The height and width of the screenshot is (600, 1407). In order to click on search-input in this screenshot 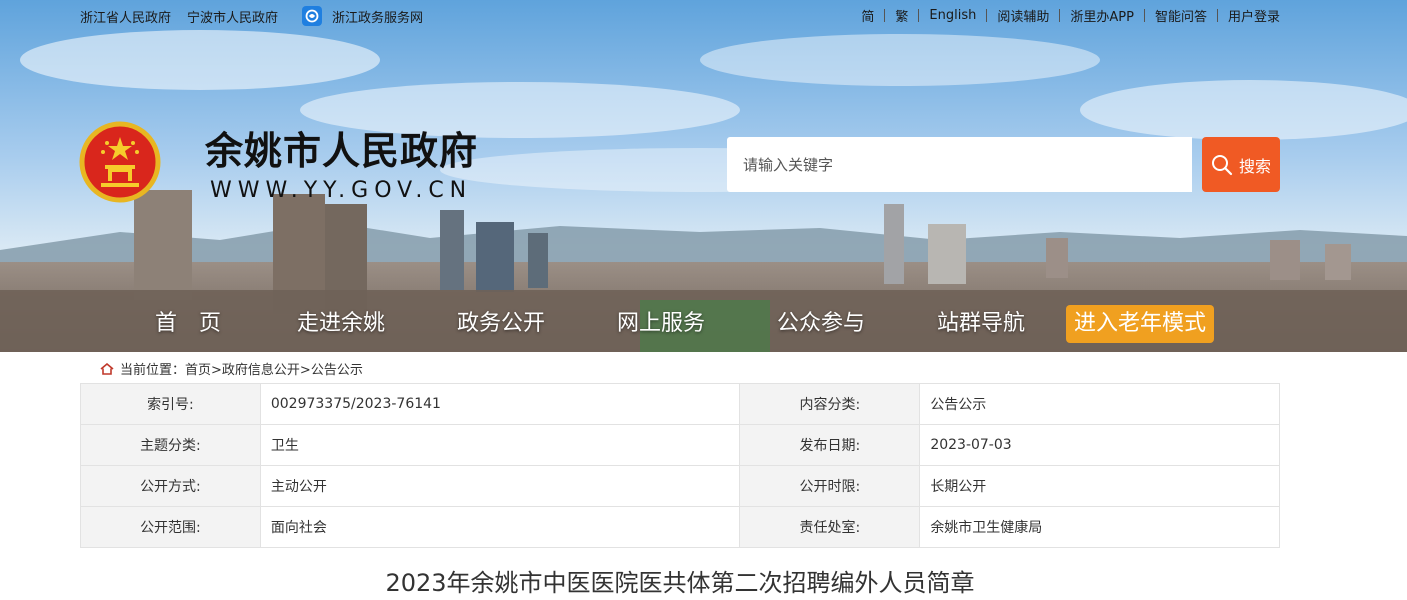, I will do `click(959, 164)`.